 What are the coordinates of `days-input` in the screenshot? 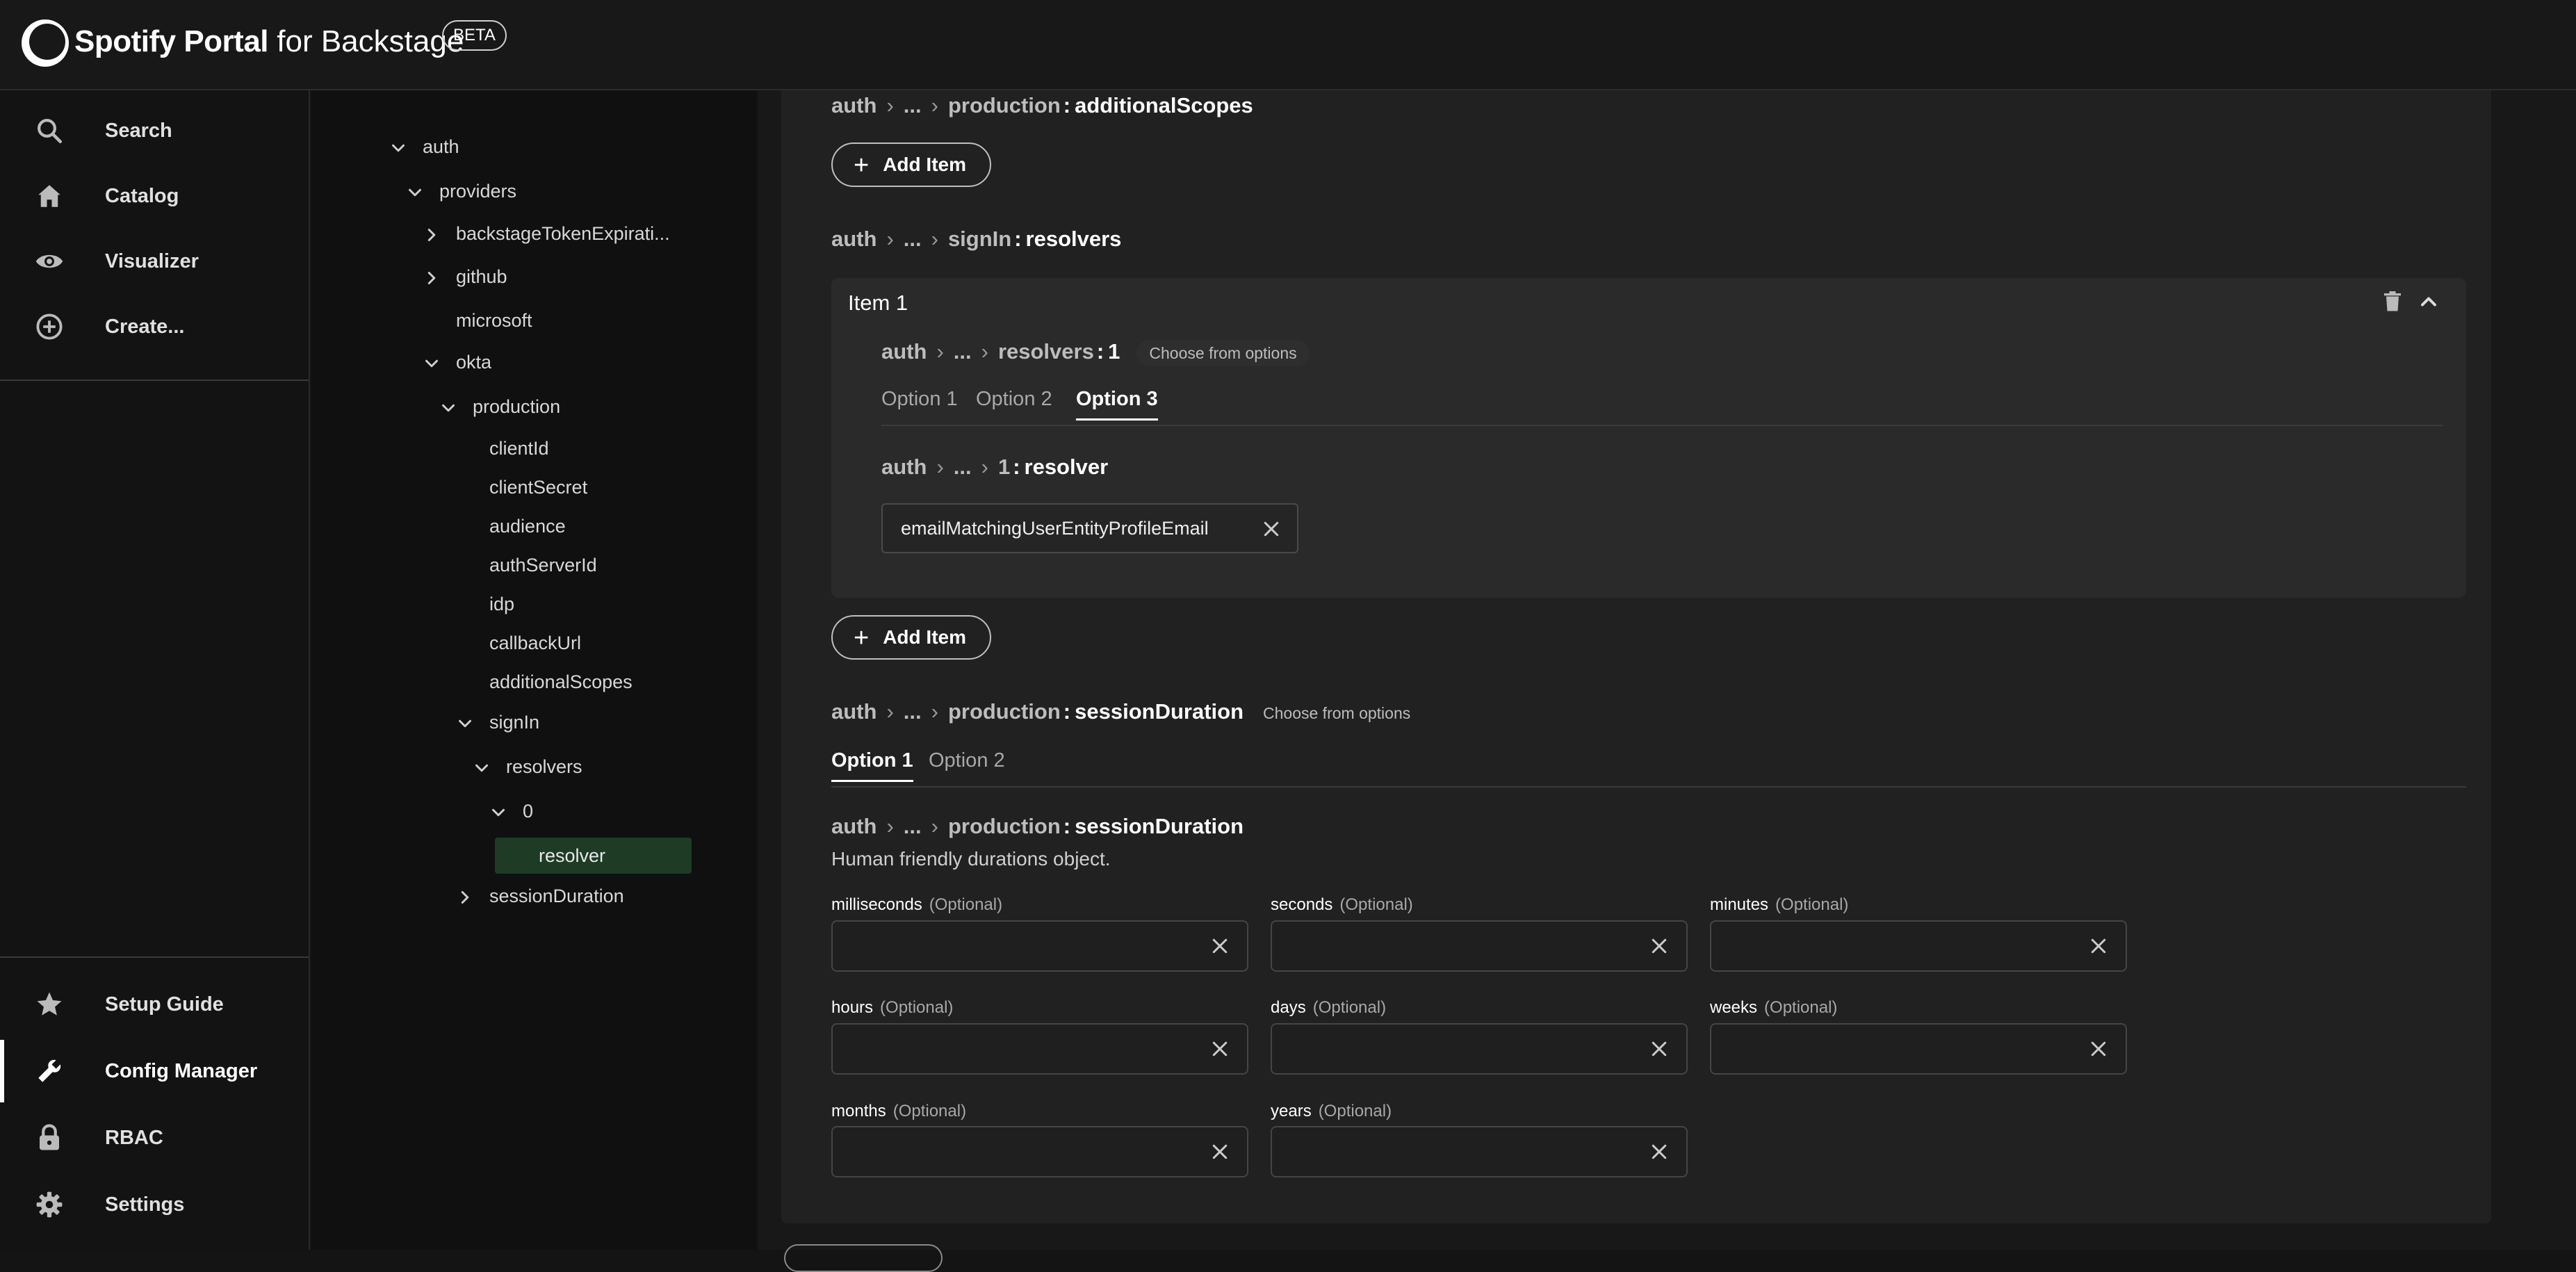 It's located at (1479, 1049).